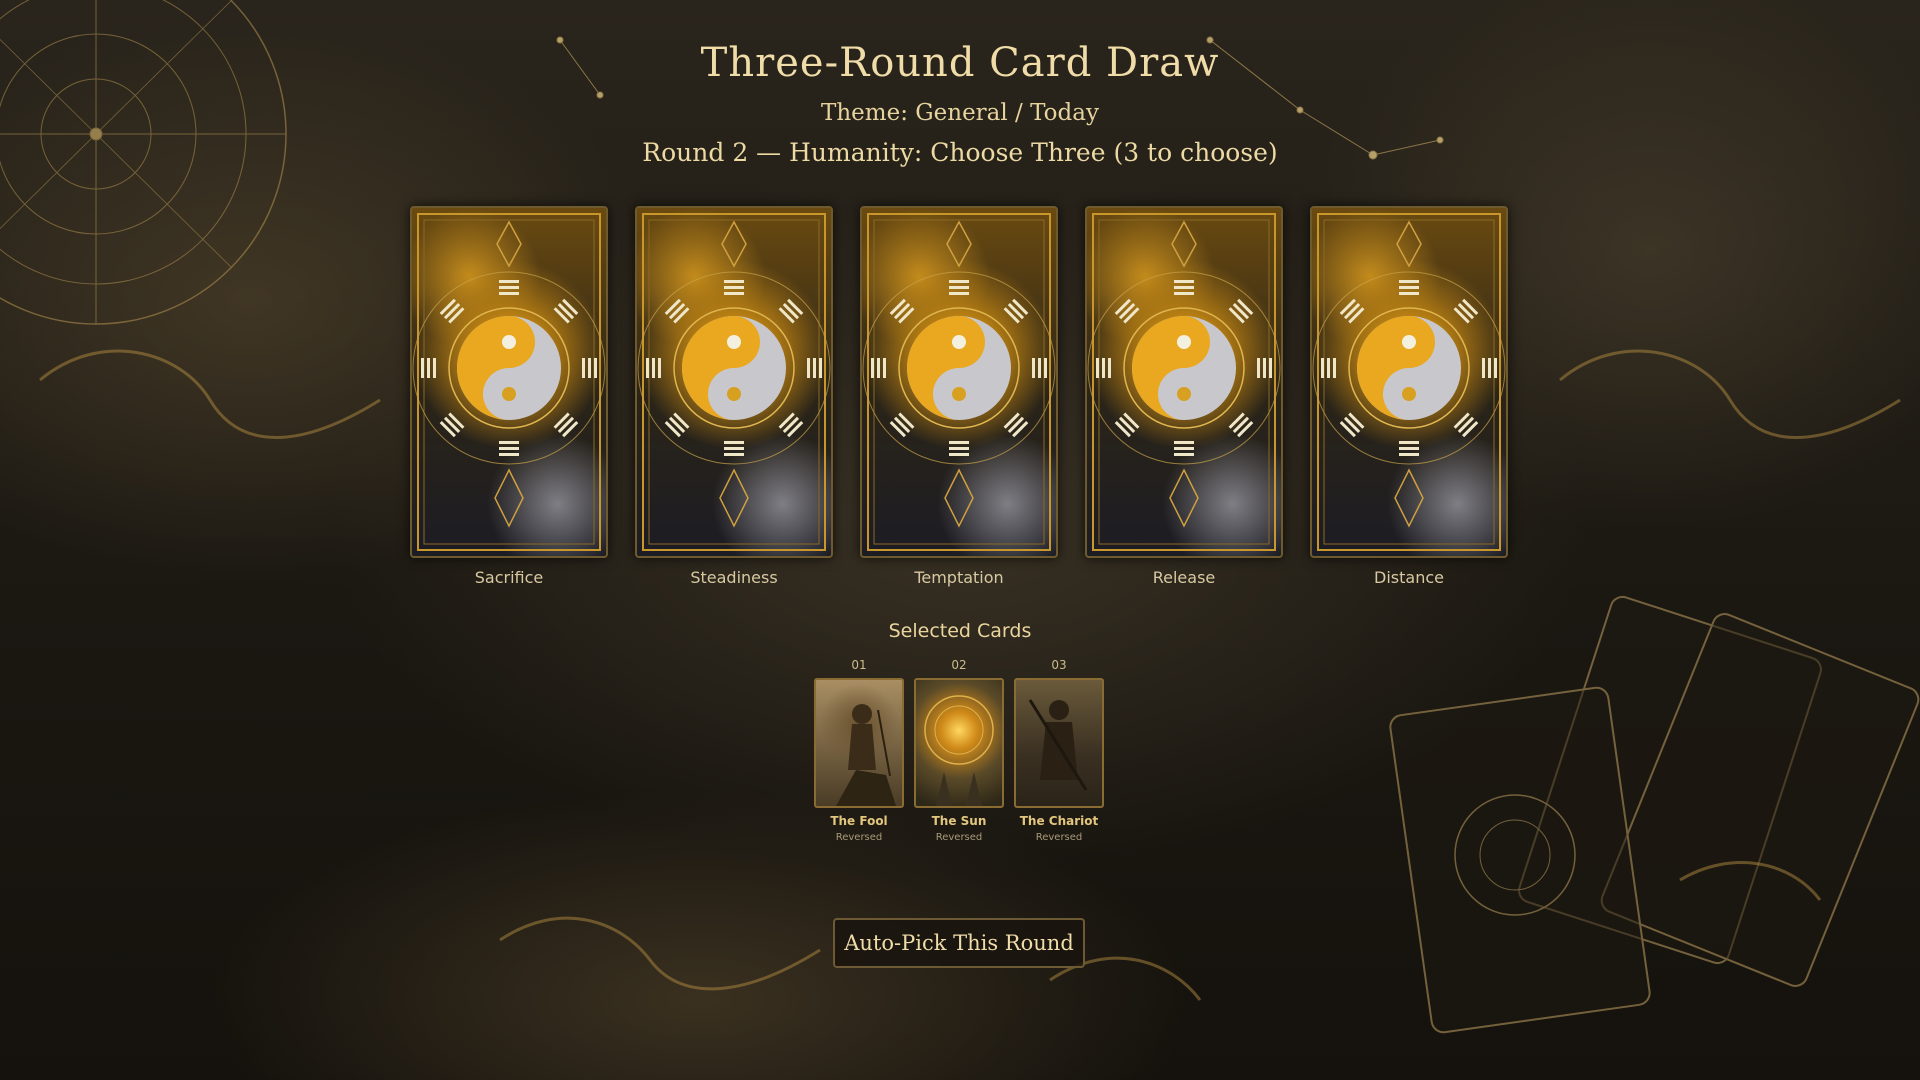 The height and width of the screenshot is (1080, 1920). I want to click on card-release: Release, so click(1184, 396).